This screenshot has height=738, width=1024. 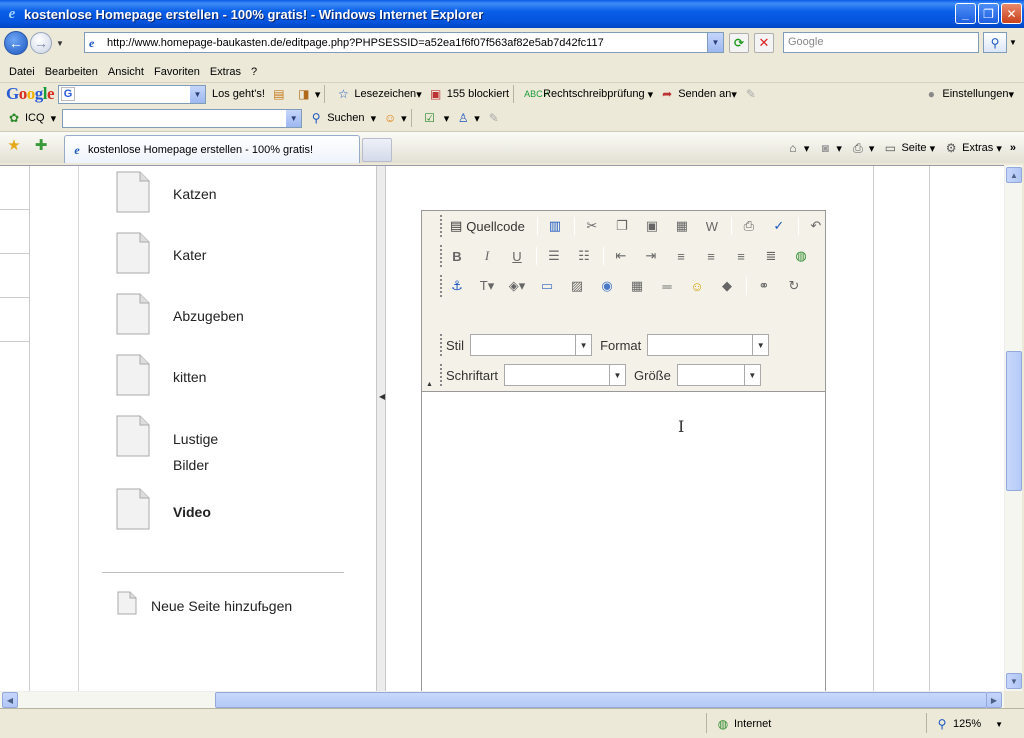 I want to click on scroll-up-icon: ▲, so click(x=1014, y=175).